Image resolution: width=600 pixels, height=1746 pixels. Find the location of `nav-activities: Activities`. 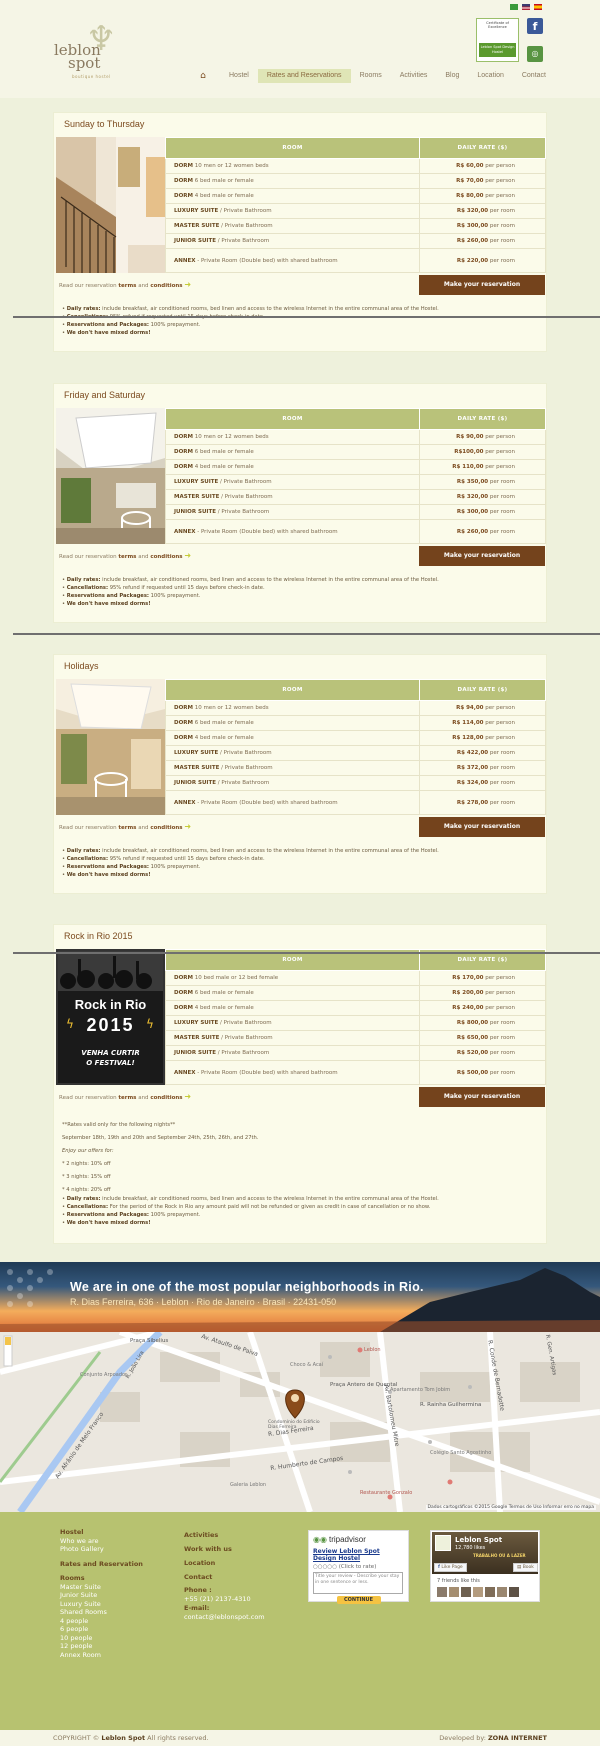

nav-activities: Activities is located at coordinates (414, 76).